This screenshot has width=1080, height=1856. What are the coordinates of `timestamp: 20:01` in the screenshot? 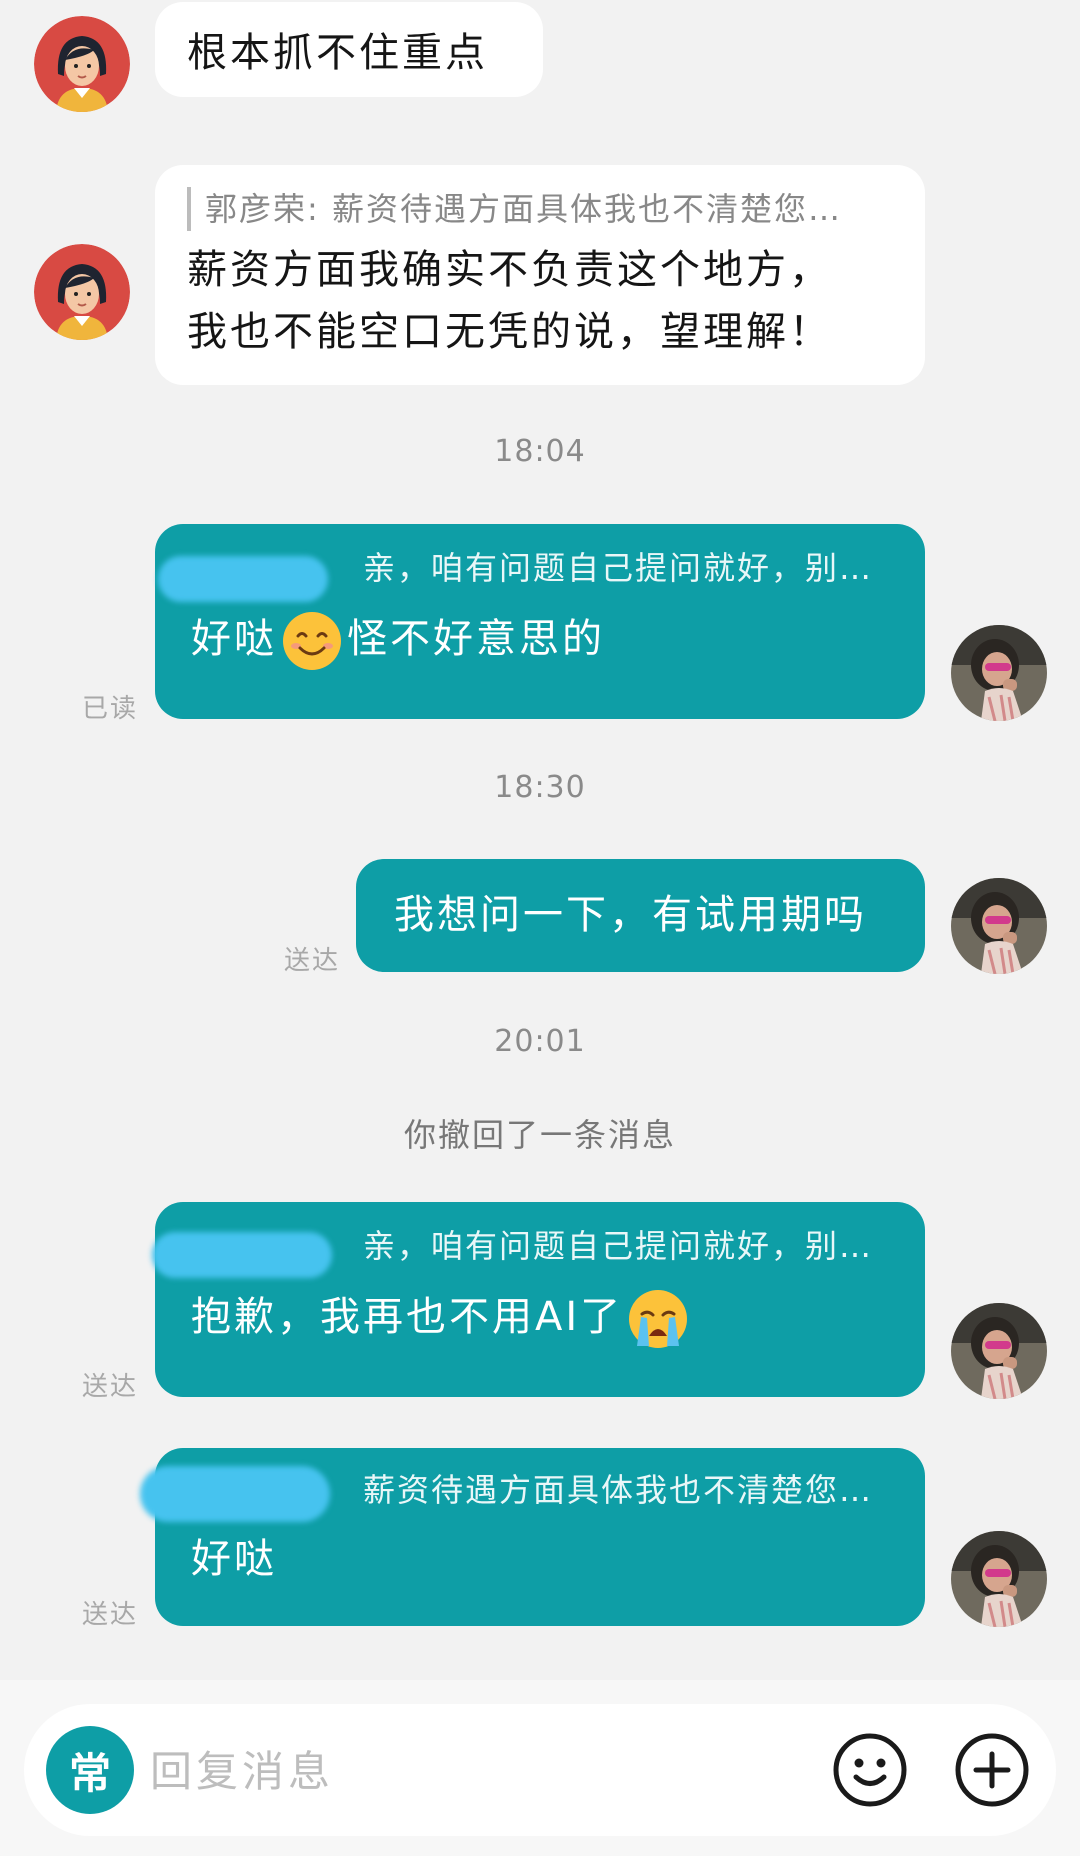 It's located at (540, 1041).